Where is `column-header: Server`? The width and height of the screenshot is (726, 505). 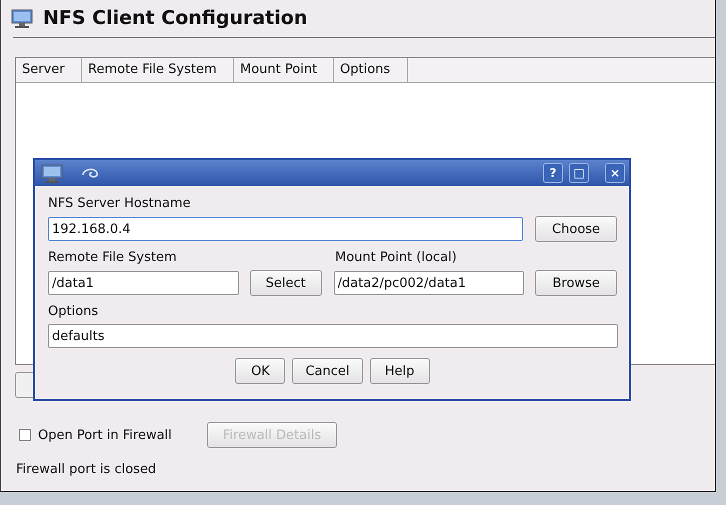
column-header: Server is located at coordinates (49, 70).